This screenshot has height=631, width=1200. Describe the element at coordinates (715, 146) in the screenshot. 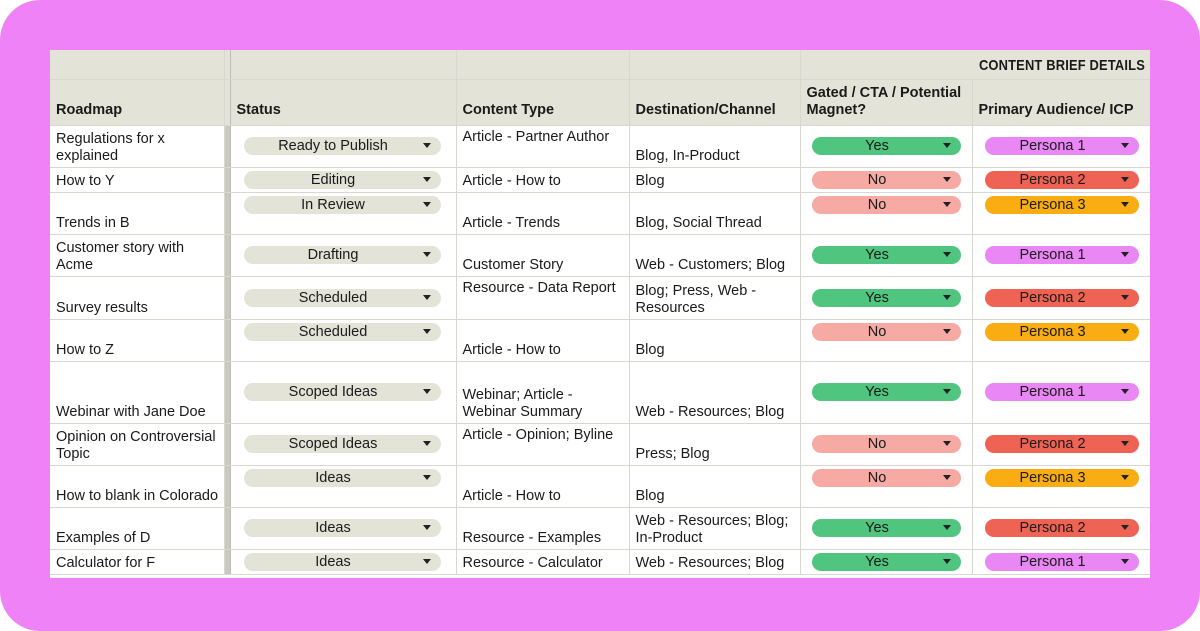

I see `destination-cell: Blog, In-Product` at that location.